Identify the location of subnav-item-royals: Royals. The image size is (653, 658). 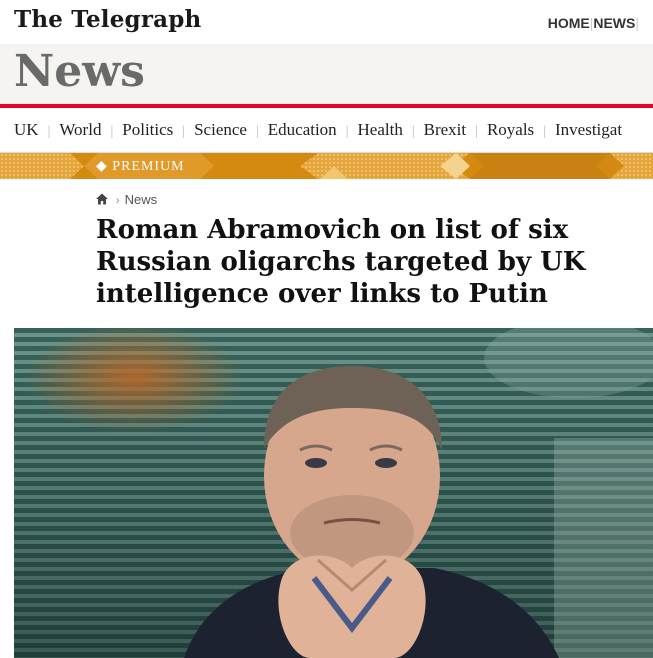
(510, 129).